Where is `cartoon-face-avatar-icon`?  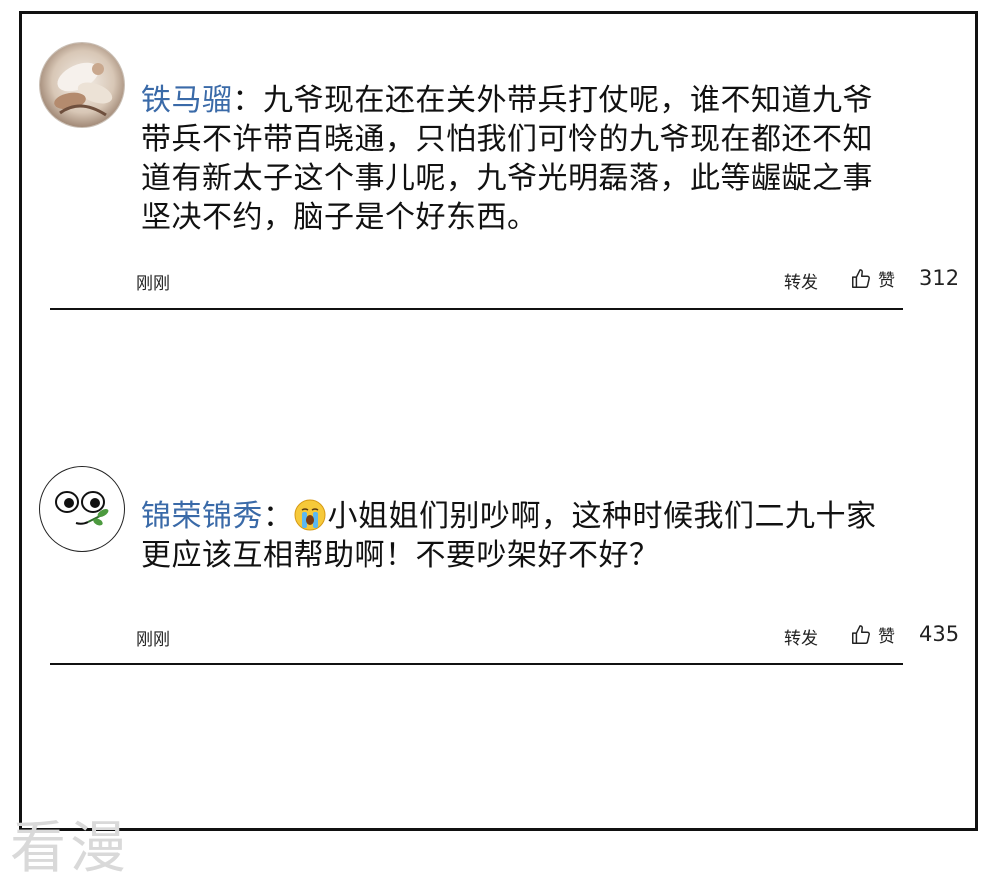
cartoon-face-avatar-icon is located at coordinates (82, 508).